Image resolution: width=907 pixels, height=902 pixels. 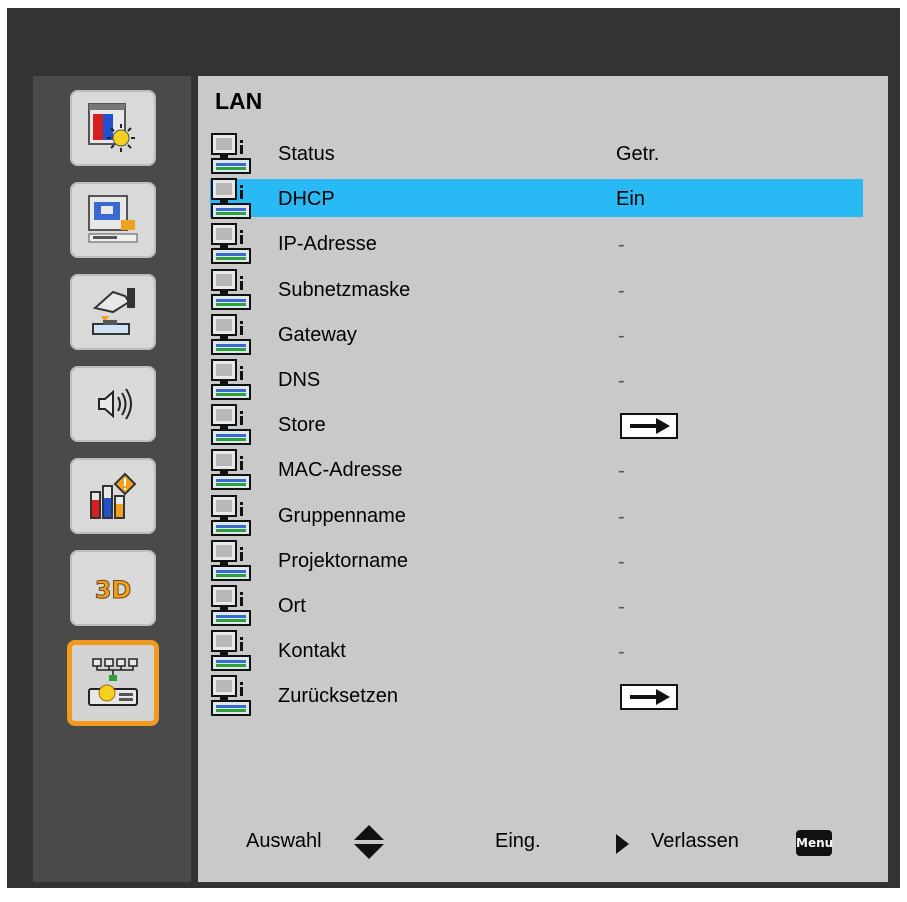 I want to click on menu-row-label: Projektorname, so click(x=343, y=561).